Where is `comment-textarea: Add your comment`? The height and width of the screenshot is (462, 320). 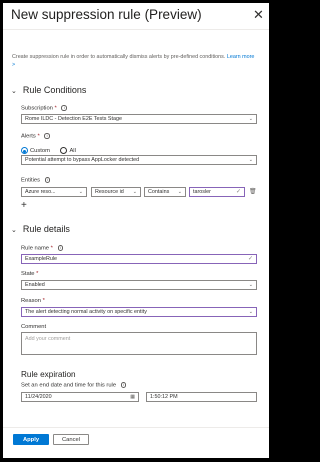
comment-textarea: Add your comment is located at coordinates (139, 343).